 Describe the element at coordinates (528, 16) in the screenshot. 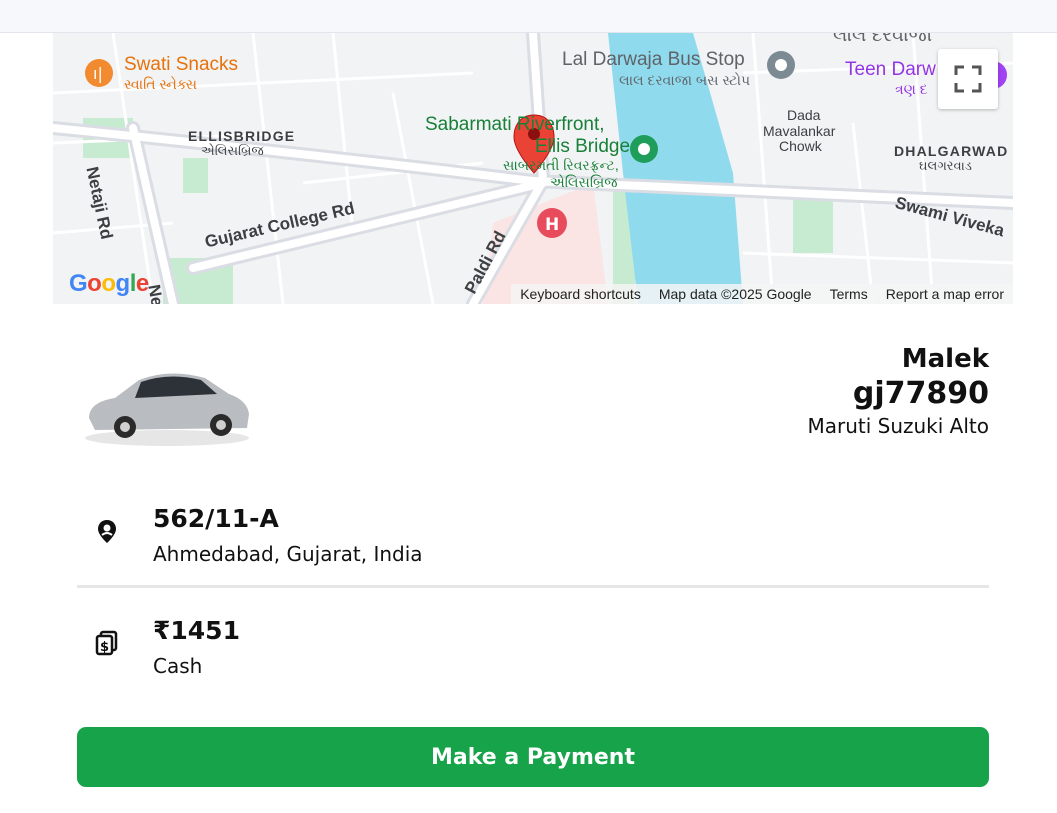

I see `top-bar` at that location.